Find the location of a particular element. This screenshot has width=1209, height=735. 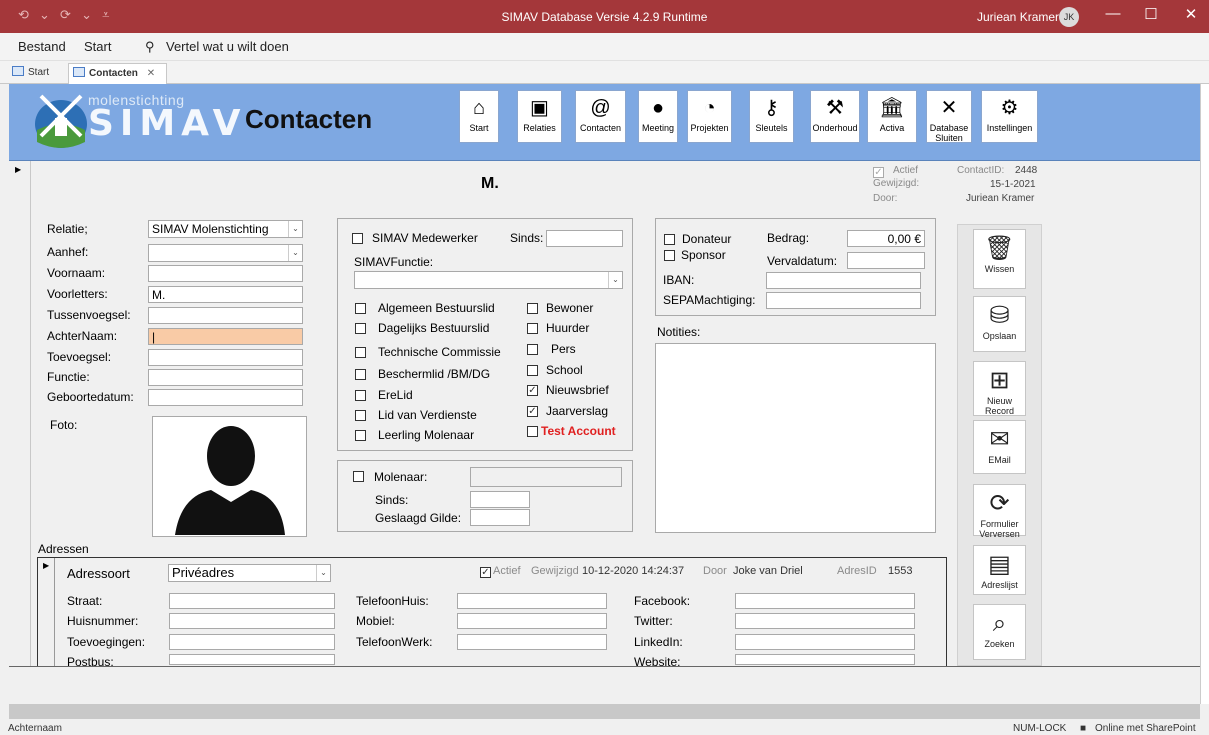

test-account-checkbox is located at coordinates (532, 431).